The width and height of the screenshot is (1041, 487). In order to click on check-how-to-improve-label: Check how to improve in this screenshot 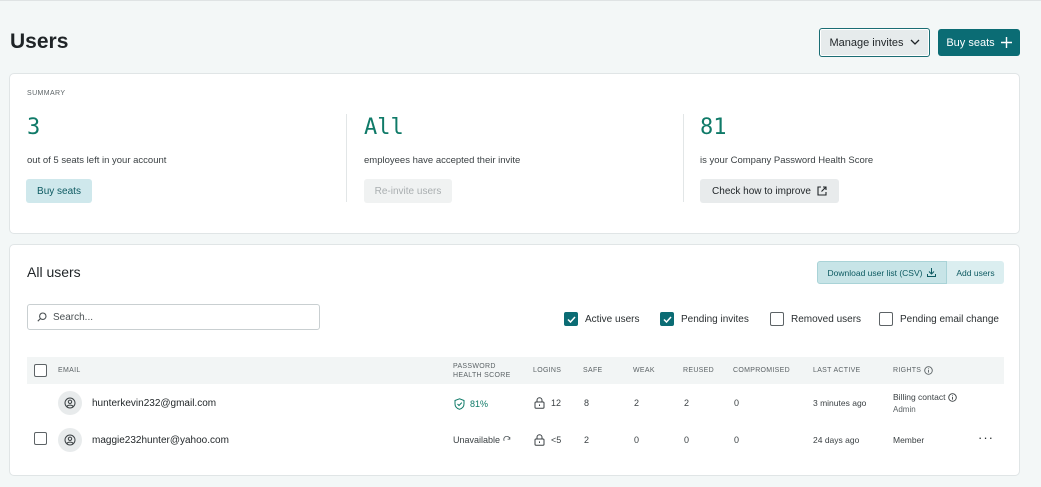, I will do `click(761, 191)`.